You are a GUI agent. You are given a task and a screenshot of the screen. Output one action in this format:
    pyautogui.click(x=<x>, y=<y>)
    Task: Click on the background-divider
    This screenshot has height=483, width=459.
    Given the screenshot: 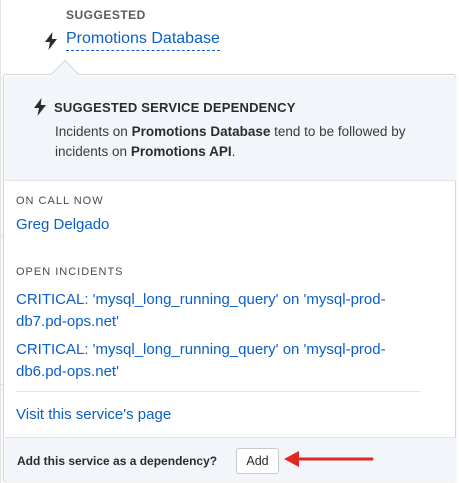 What is the action you would take?
    pyautogui.click(x=0, y=241)
    